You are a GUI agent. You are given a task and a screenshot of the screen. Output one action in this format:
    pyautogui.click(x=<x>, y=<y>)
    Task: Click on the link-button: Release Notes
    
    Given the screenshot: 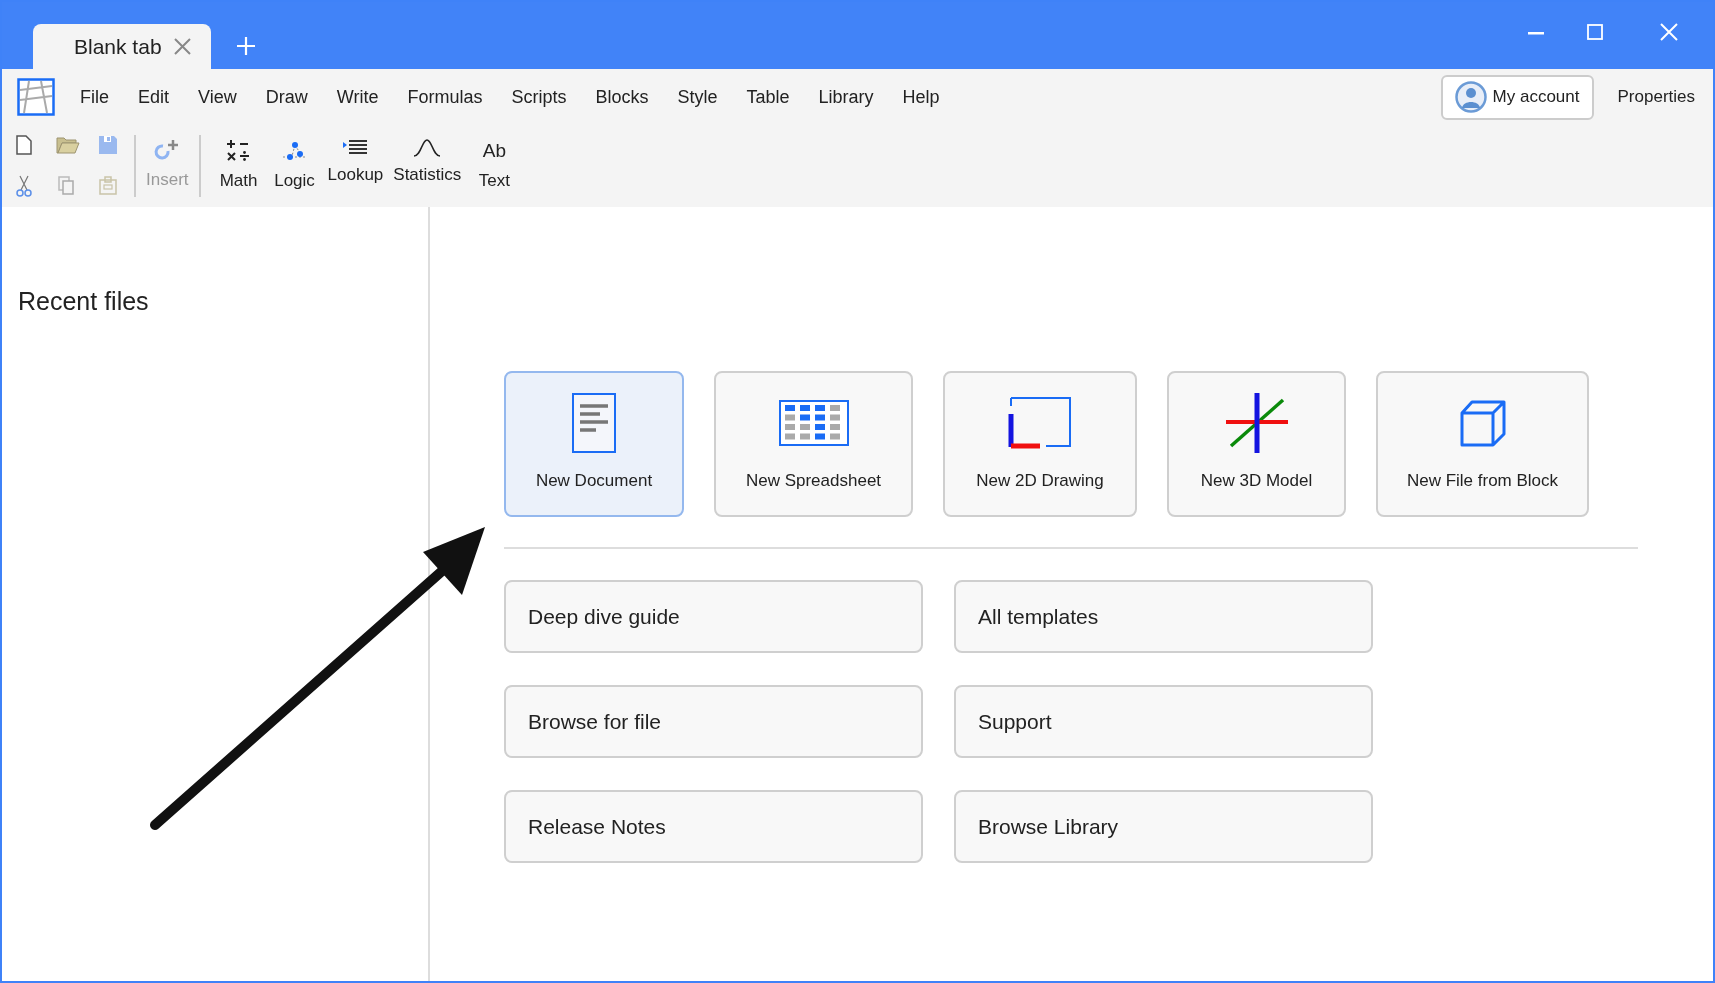 What is the action you would take?
    pyautogui.click(x=713, y=826)
    